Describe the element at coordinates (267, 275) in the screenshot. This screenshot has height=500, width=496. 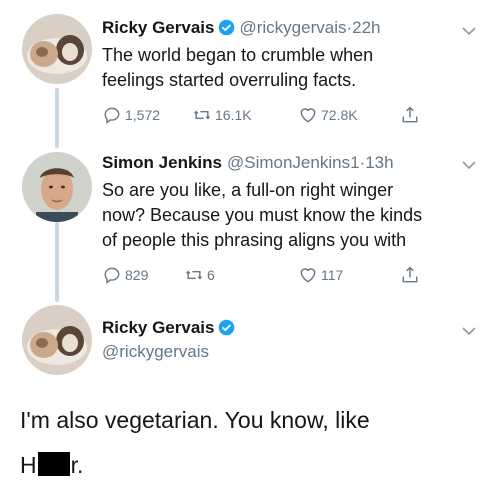
I see `tweet-2-actions: 829 6 117` at that location.